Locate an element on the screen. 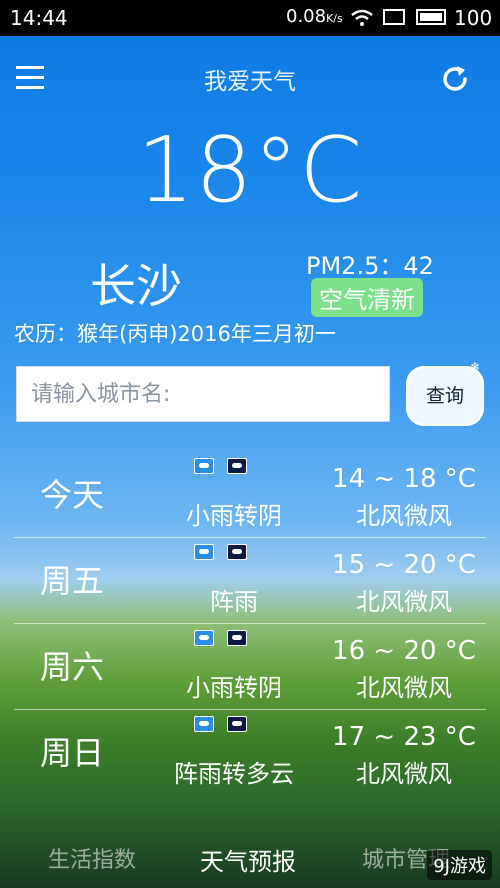  forecast-temp-range: 15 ~ 20 °C is located at coordinates (404, 565).